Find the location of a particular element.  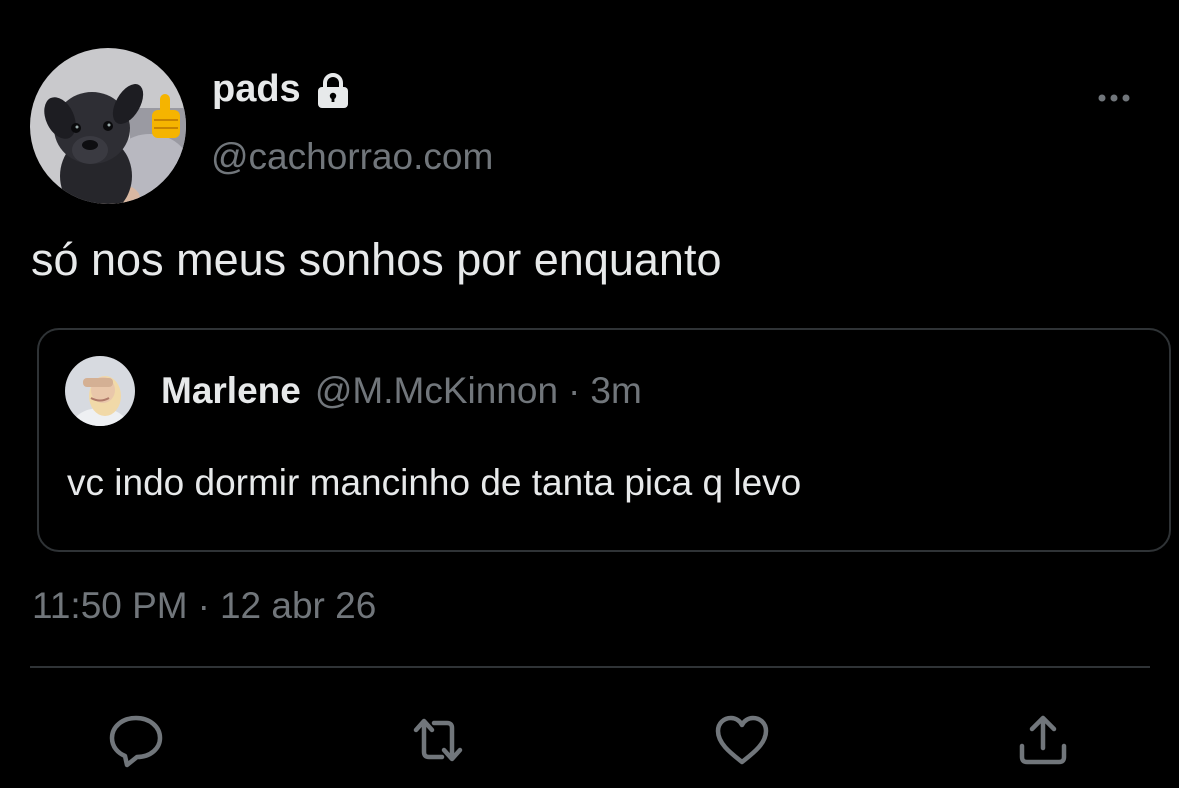

share-icon is located at coordinates (1043, 744).